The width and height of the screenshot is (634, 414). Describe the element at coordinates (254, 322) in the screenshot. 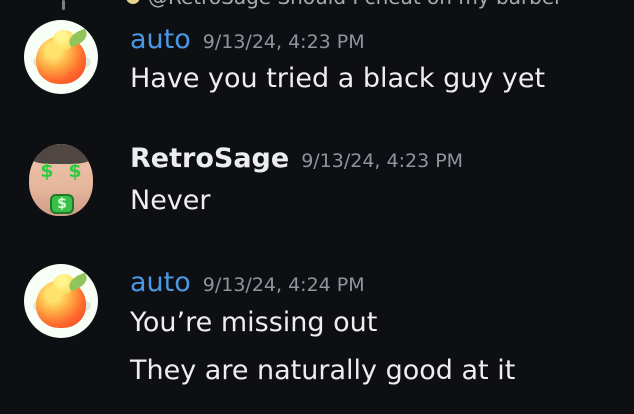

I see `message-text: You’re missing out` at that location.